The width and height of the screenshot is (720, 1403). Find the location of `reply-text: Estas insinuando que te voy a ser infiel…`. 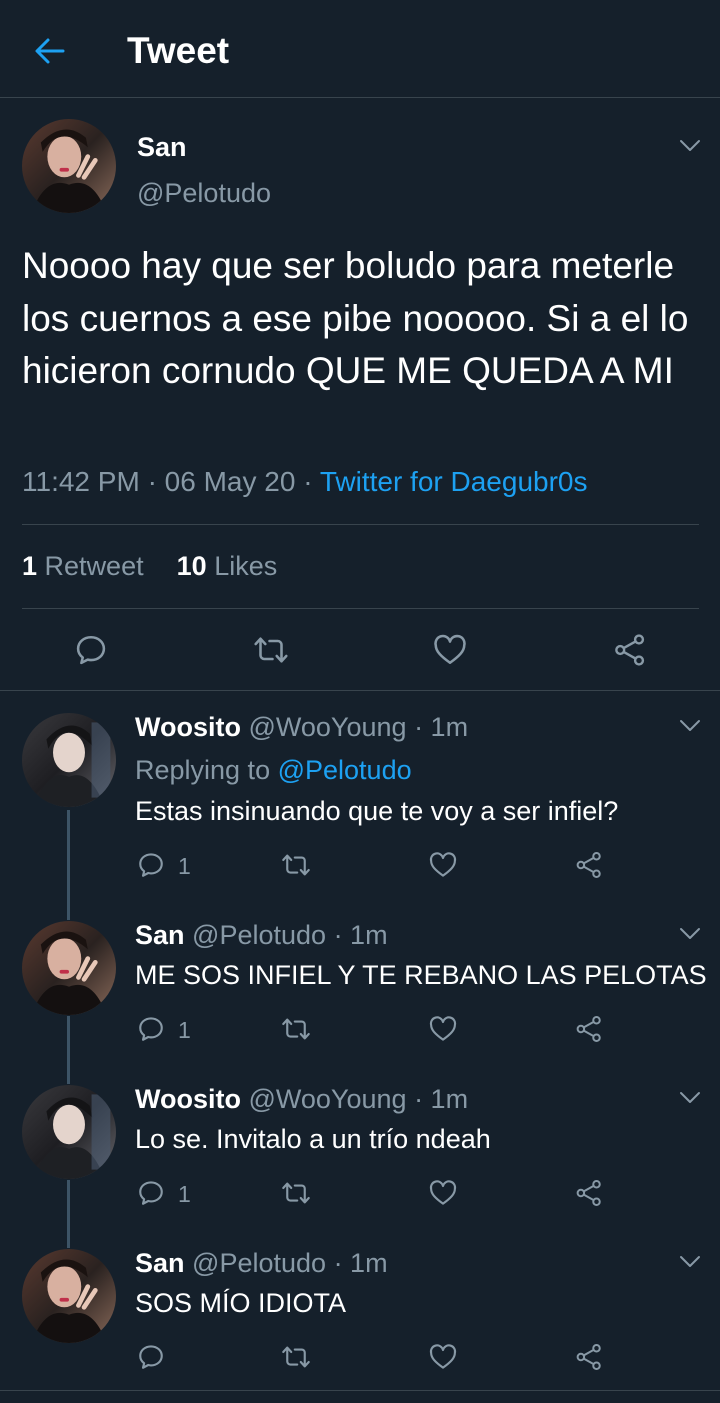

reply-text: Estas insinuando que te voy a ser infiel… is located at coordinates (377, 811).